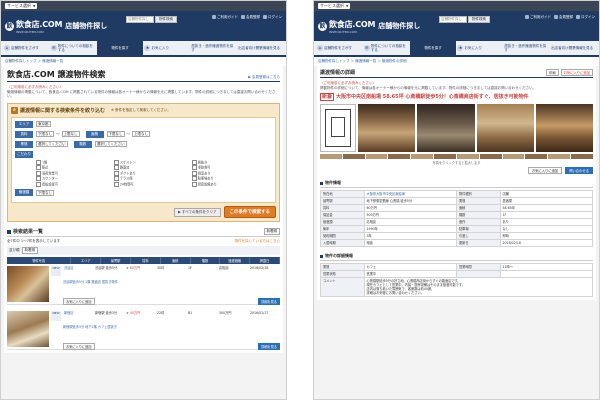  Describe the element at coordinates (115, 134) in the screenshot. I see `size-min-select: 下限なし` at that location.